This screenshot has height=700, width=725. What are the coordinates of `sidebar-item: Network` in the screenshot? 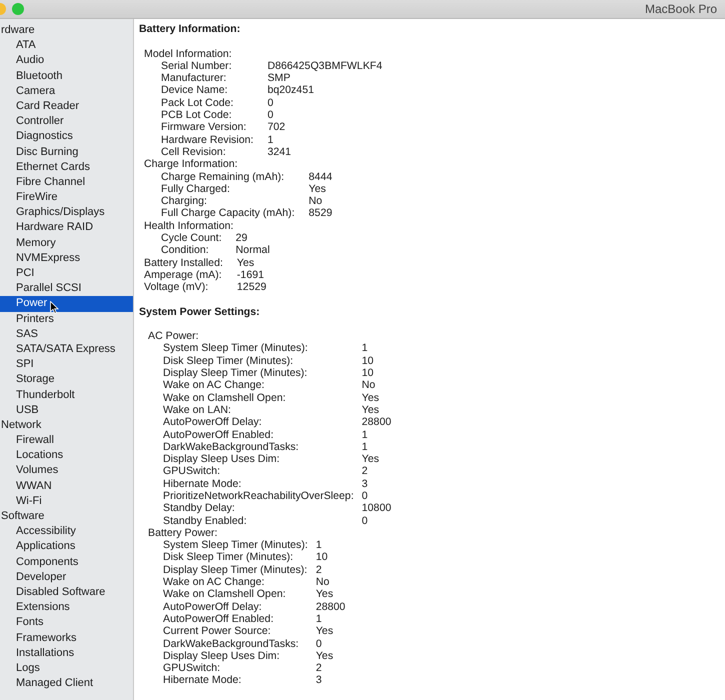 It's located at (66, 426).